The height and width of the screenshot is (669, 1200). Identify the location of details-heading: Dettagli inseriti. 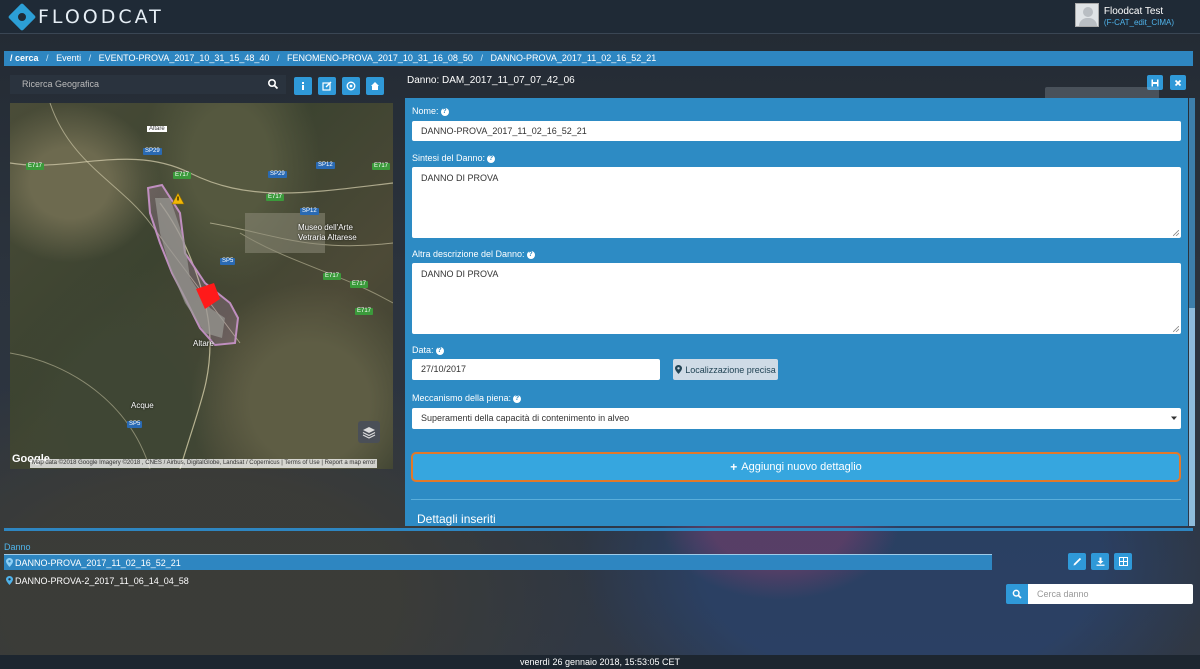
(456, 519).